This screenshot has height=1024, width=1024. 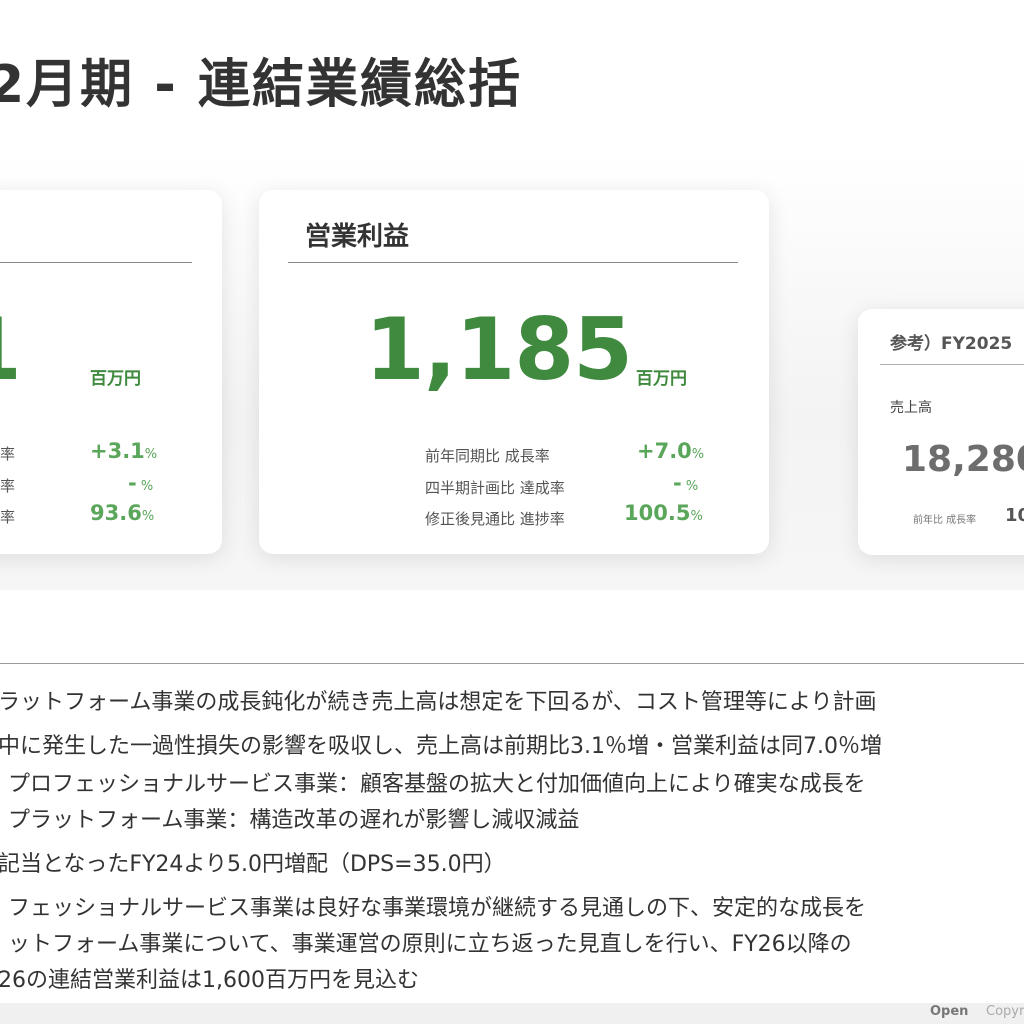 I want to click on copyright-text: Copyr, so click(x=1005, y=1011).